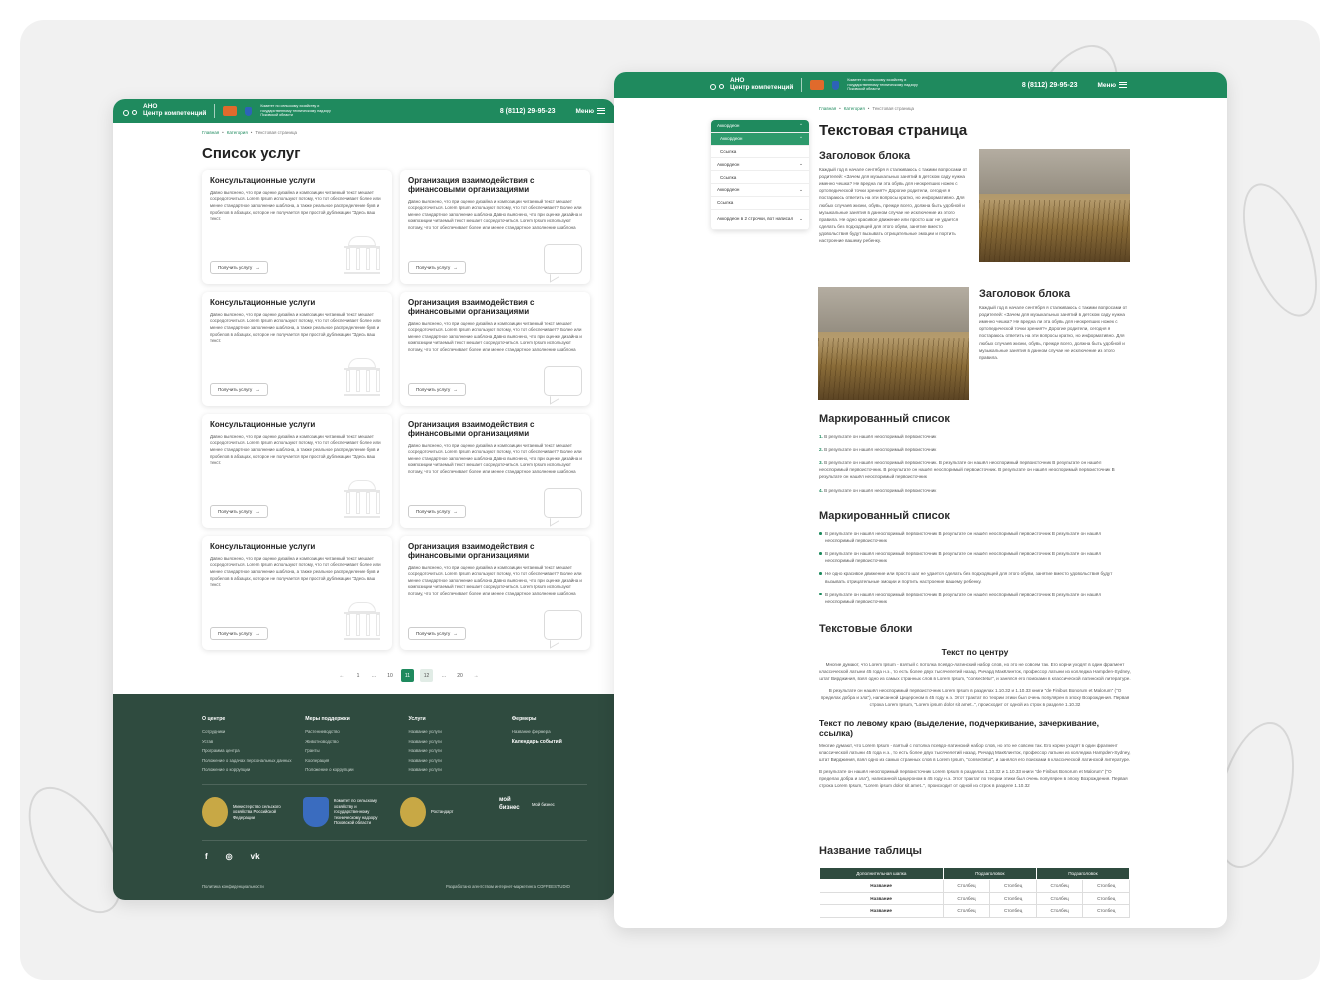  What do you see at coordinates (390, 675) in the screenshot?
I see `page-number: 10` at bounding box center [390, 675].